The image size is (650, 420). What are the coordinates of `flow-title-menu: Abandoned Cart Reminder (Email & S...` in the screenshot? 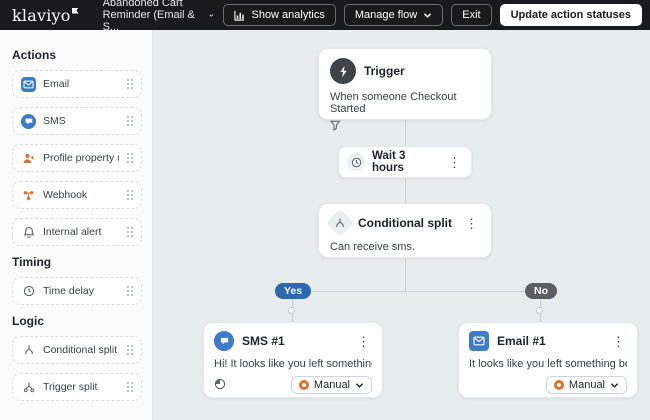 It's located at (158, 16).